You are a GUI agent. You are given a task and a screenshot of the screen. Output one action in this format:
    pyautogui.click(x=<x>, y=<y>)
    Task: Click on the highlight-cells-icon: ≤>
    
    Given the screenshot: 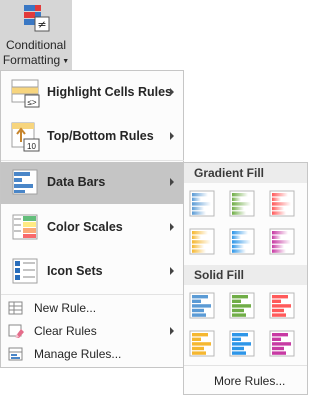 What is the action you would take?
    pyautogui.click(x=25, y=93)
    